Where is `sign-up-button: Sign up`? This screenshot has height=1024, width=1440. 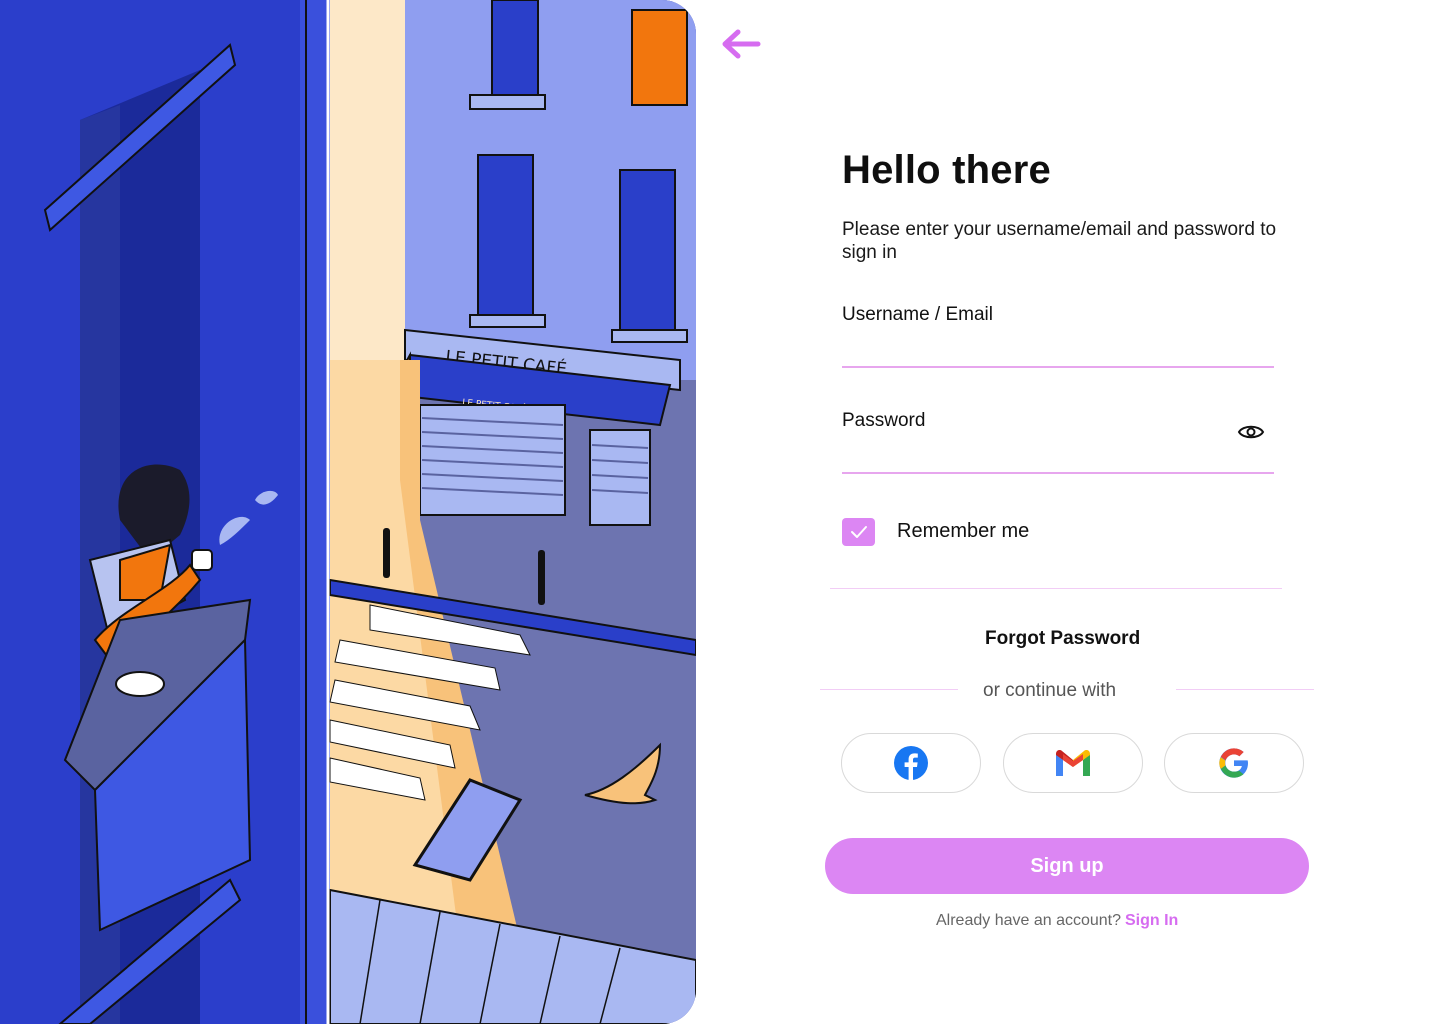
sign-up-button: Sign up is located at coordinates (1067, 866).